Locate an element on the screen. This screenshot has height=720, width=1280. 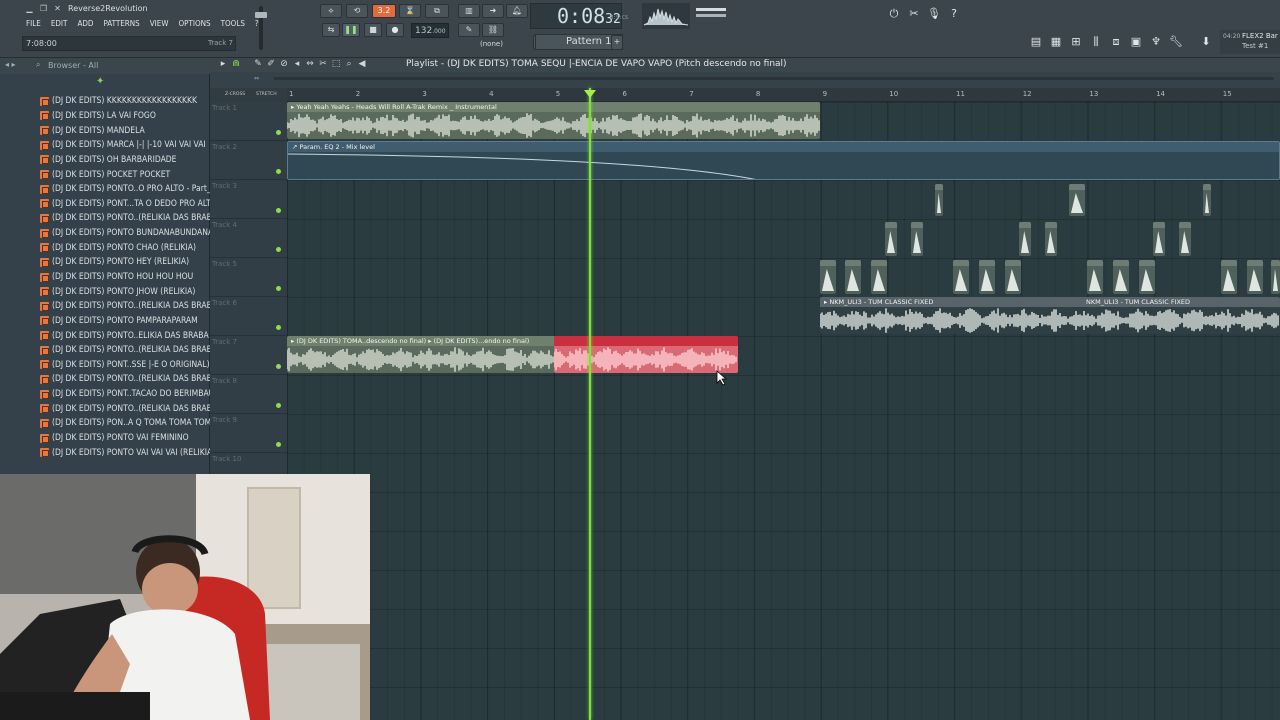
browser-item: (DJ DK EDITS) PONT...TA O DEDO PRO ALTO is located at coordinates (130, 203).